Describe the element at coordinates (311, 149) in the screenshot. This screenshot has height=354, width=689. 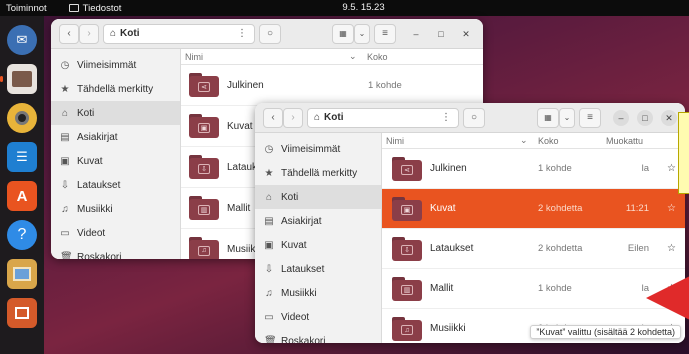
I see `sidebar-item-label: Viimeisimmät` at that location.